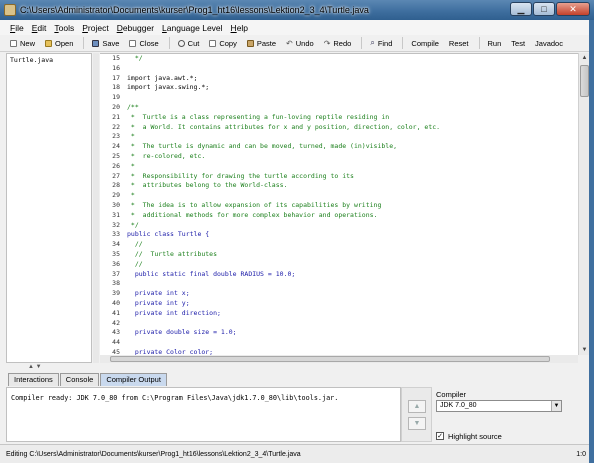 The image size is (594, 463). Describe the element at coordinates (459, 43) in the screenshot. I see `reset-button: Reset` at that location.